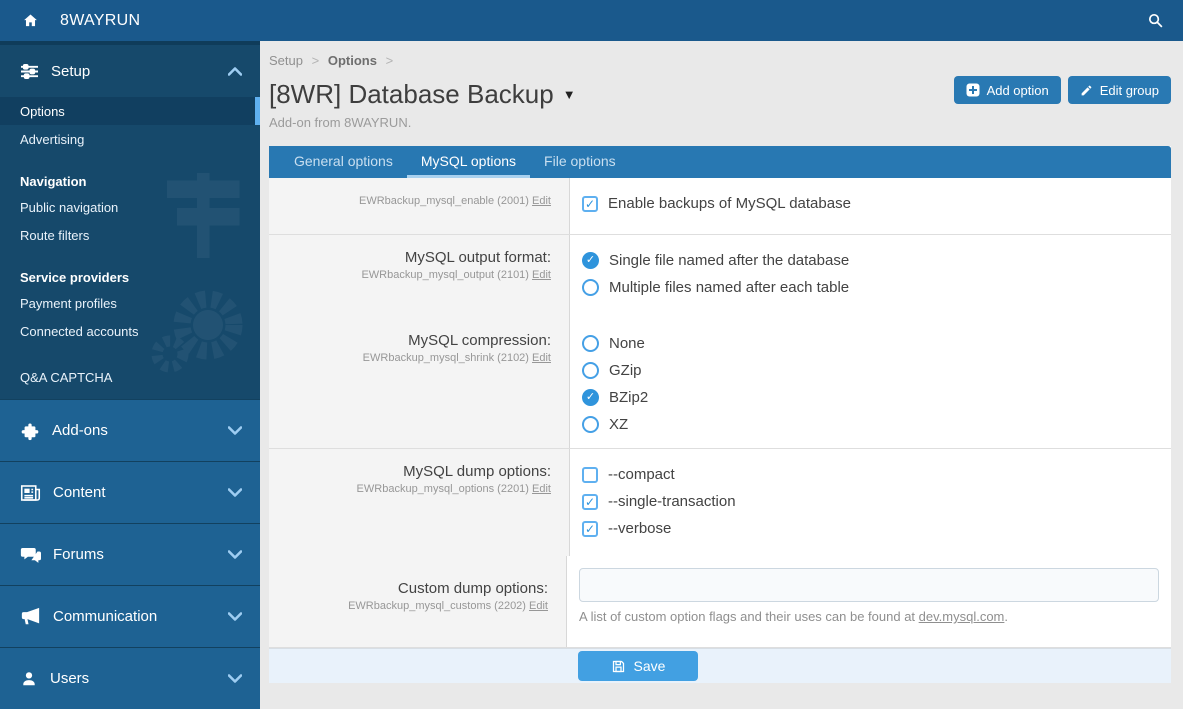  I want to click on option-choice: ✓ --single-transaction, so click(870, 501).